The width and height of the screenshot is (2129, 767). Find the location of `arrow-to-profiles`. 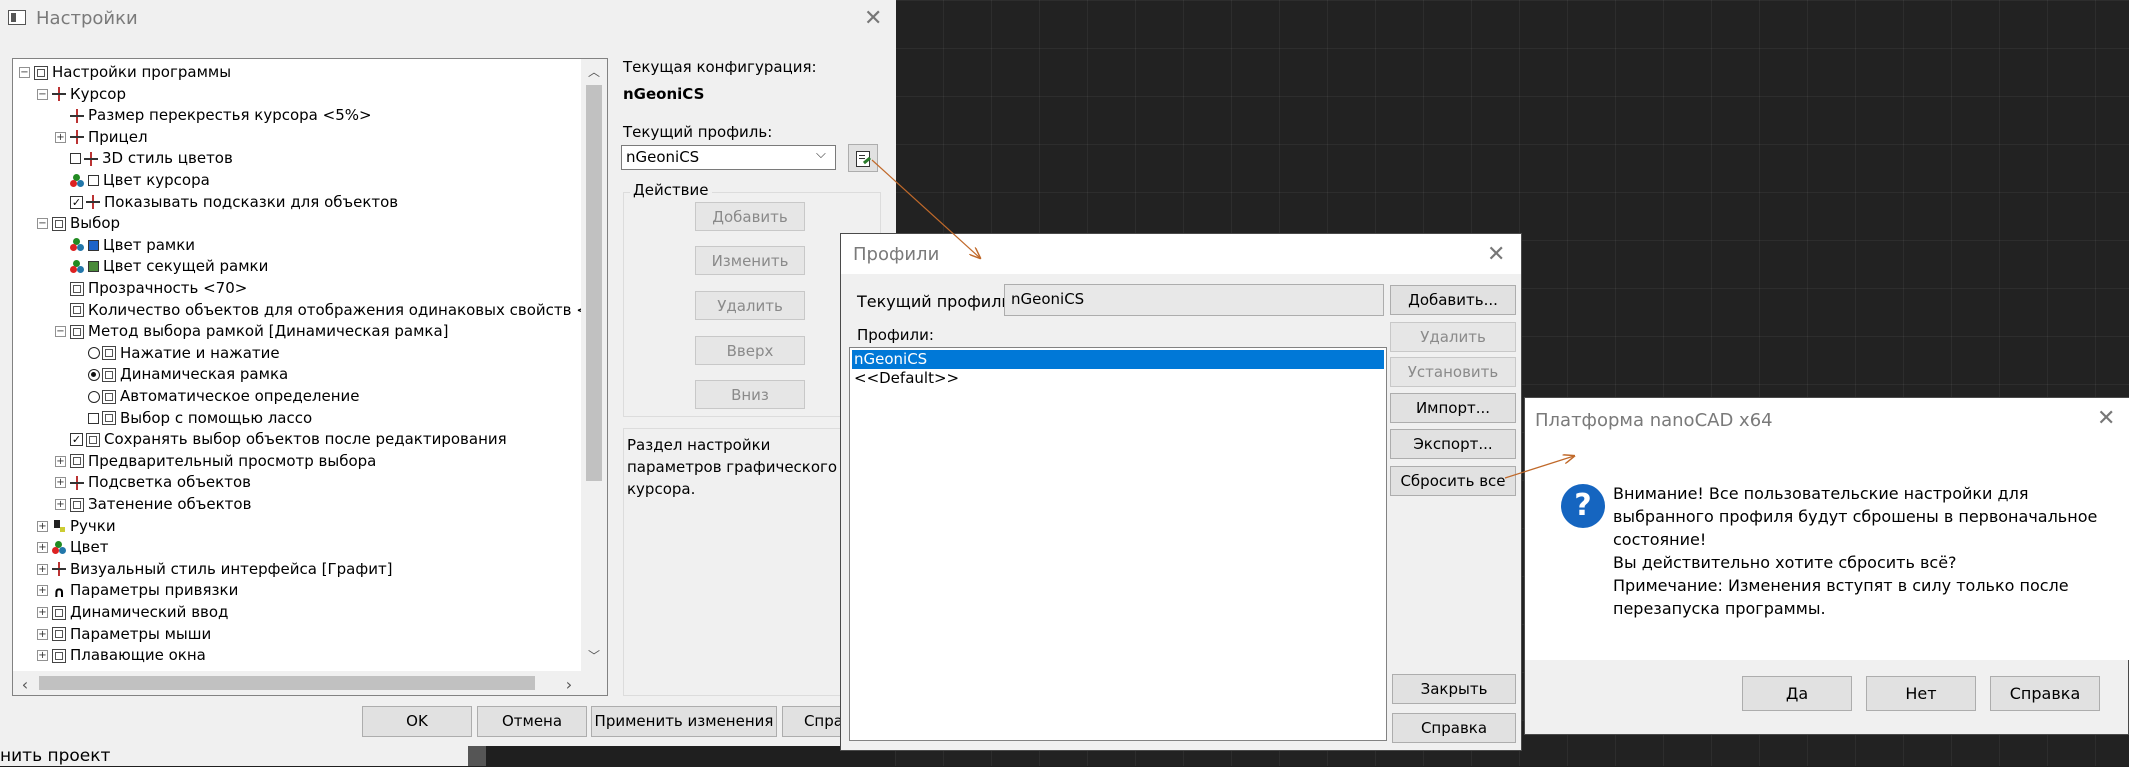

arrow-to-profiles is located at coordinates (925, 208).